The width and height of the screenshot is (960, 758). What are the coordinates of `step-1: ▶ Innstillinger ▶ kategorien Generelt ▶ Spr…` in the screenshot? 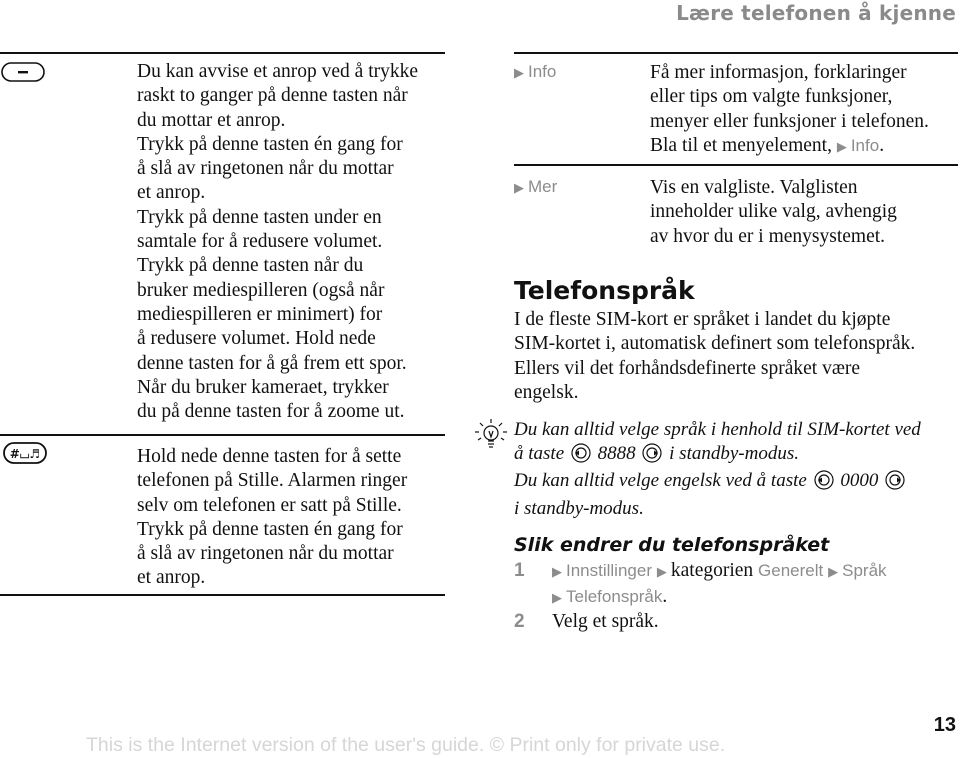 It's located at (719, 584).